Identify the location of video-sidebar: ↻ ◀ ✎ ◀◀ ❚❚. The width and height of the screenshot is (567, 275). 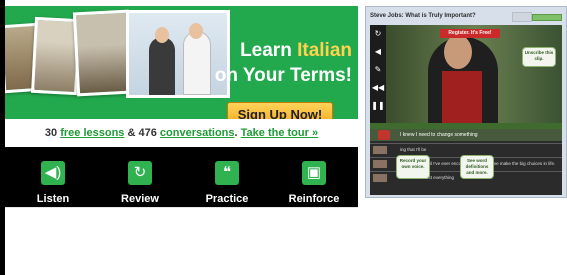
(378, 74).